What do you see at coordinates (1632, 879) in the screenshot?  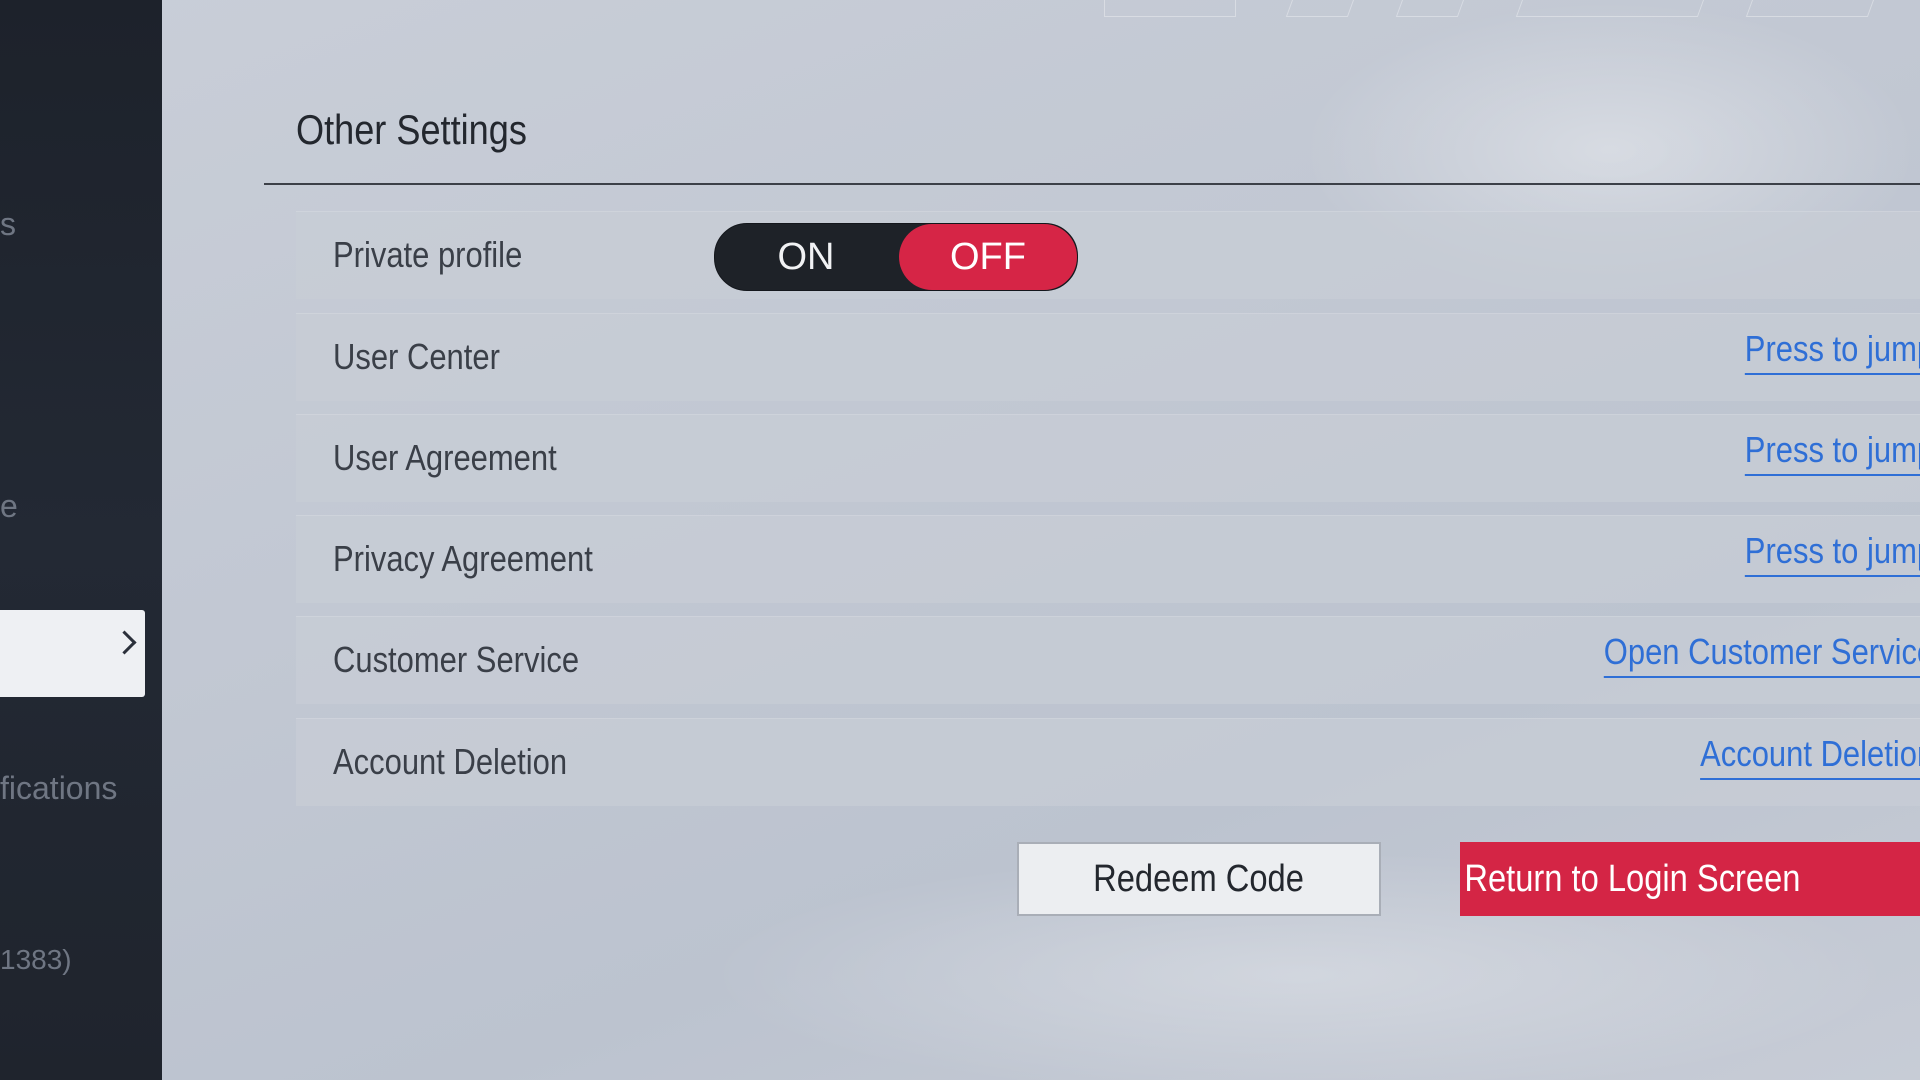 I see `return-to-login-label: Return to Login Screen` at bounding box center [1632, 879].